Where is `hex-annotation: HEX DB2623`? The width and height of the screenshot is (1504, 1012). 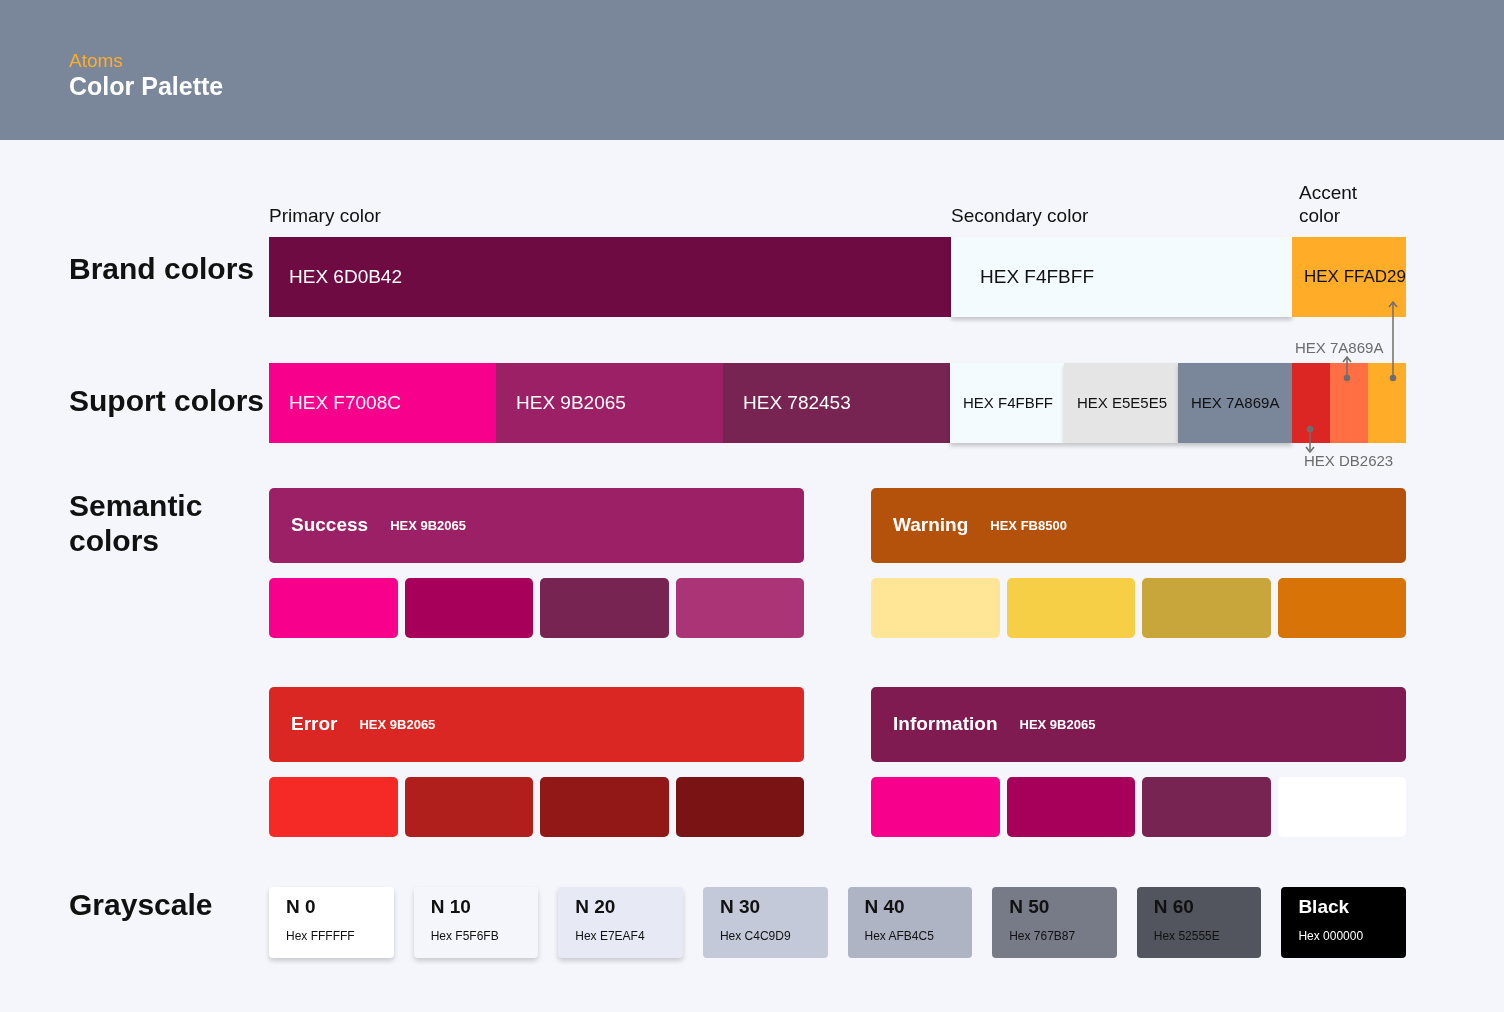
hex-annotation: HEX DB2623 is located at coordinates (1349, 461).